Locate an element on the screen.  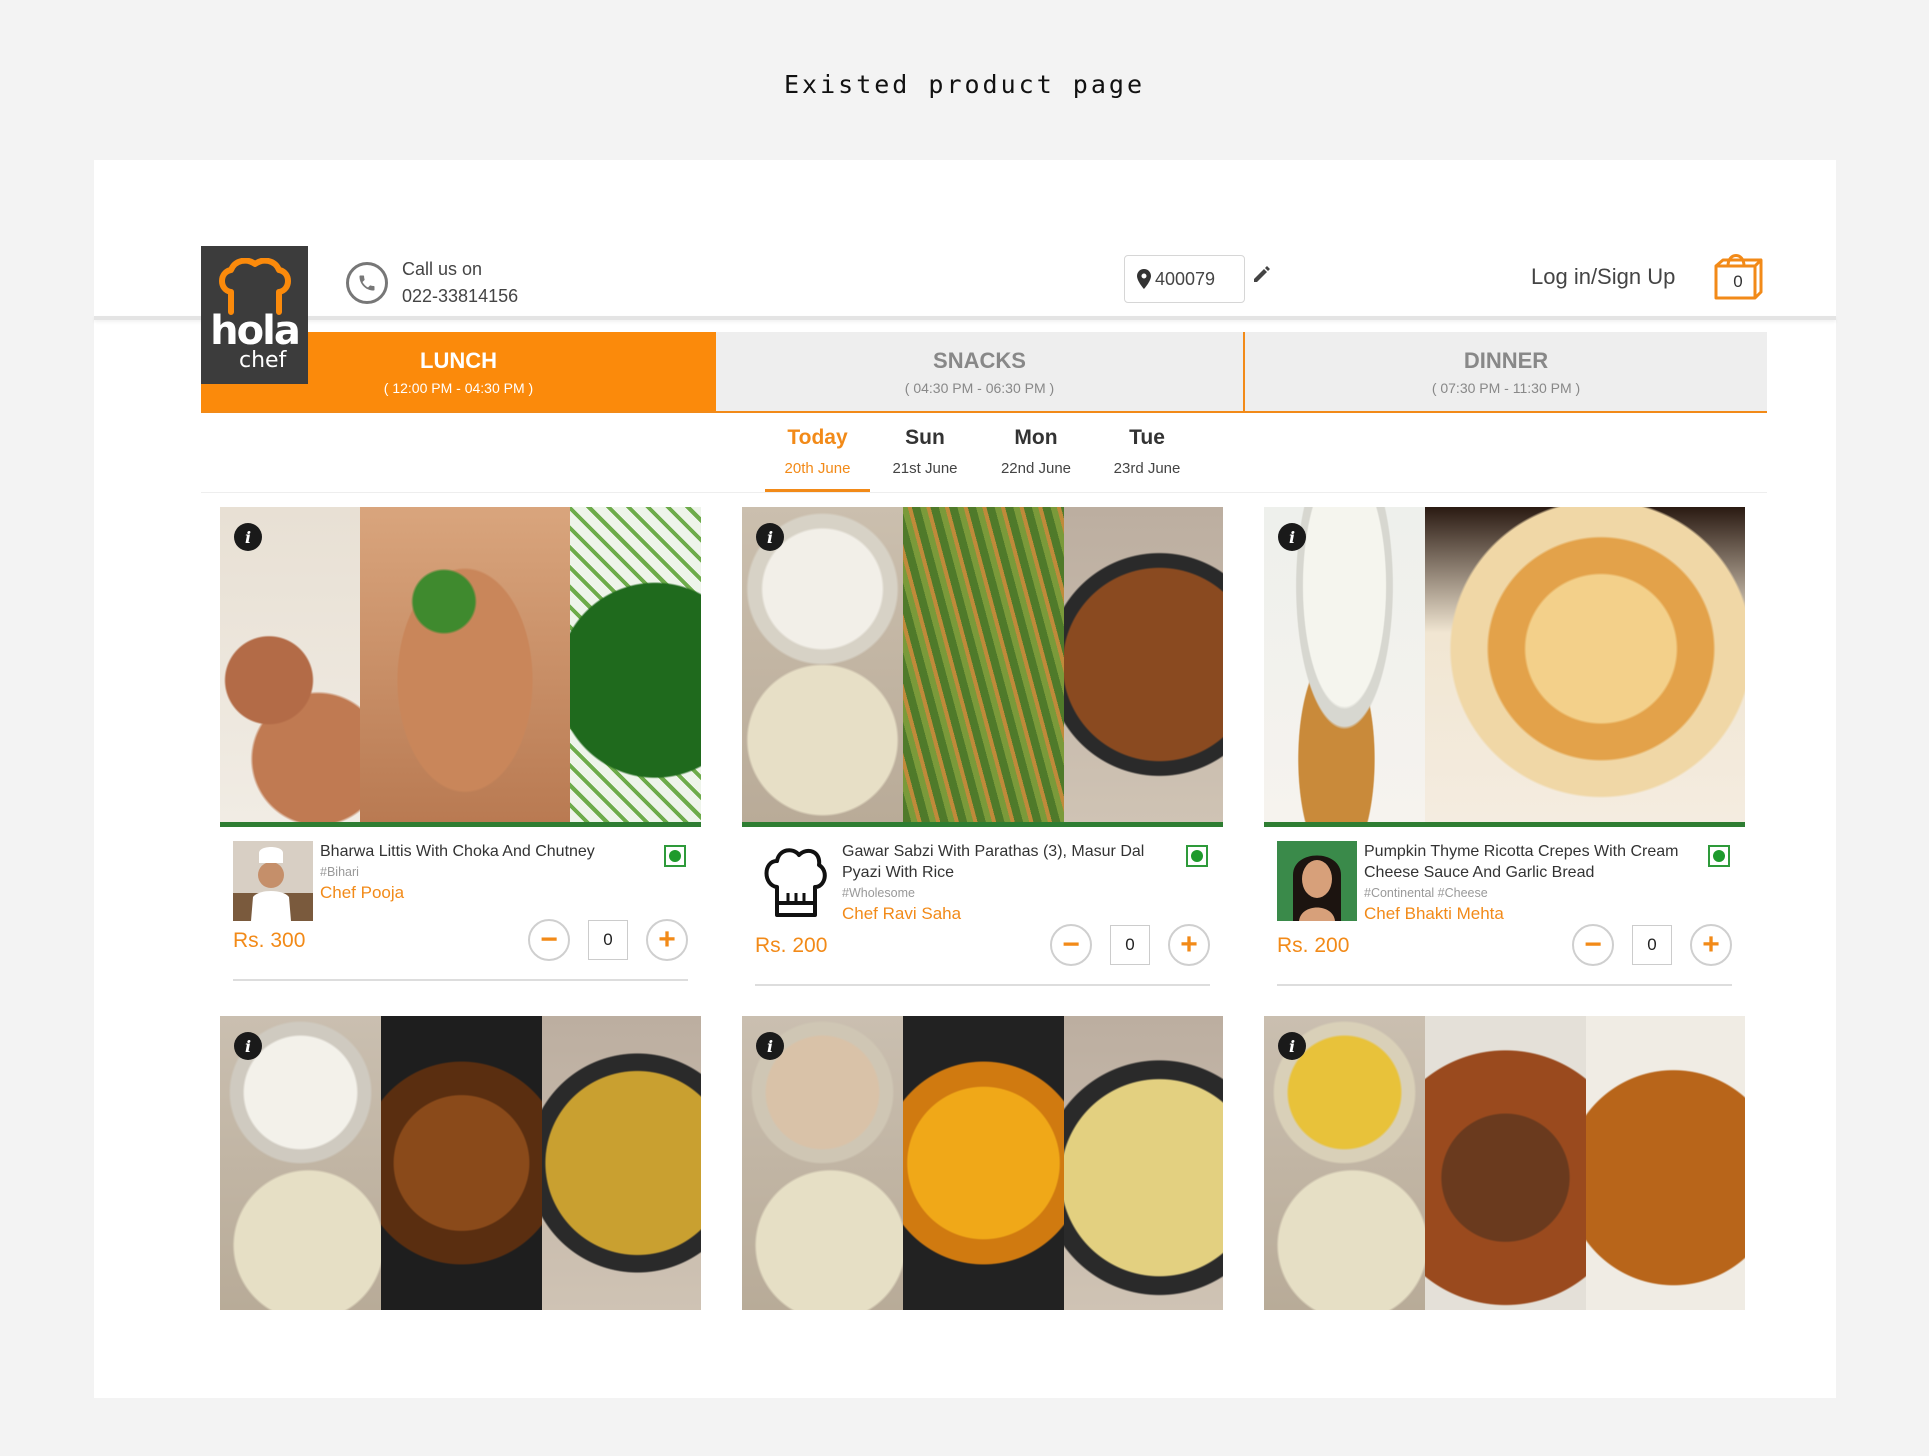
logo-subtext: chef is located at coordinates (263, 360).